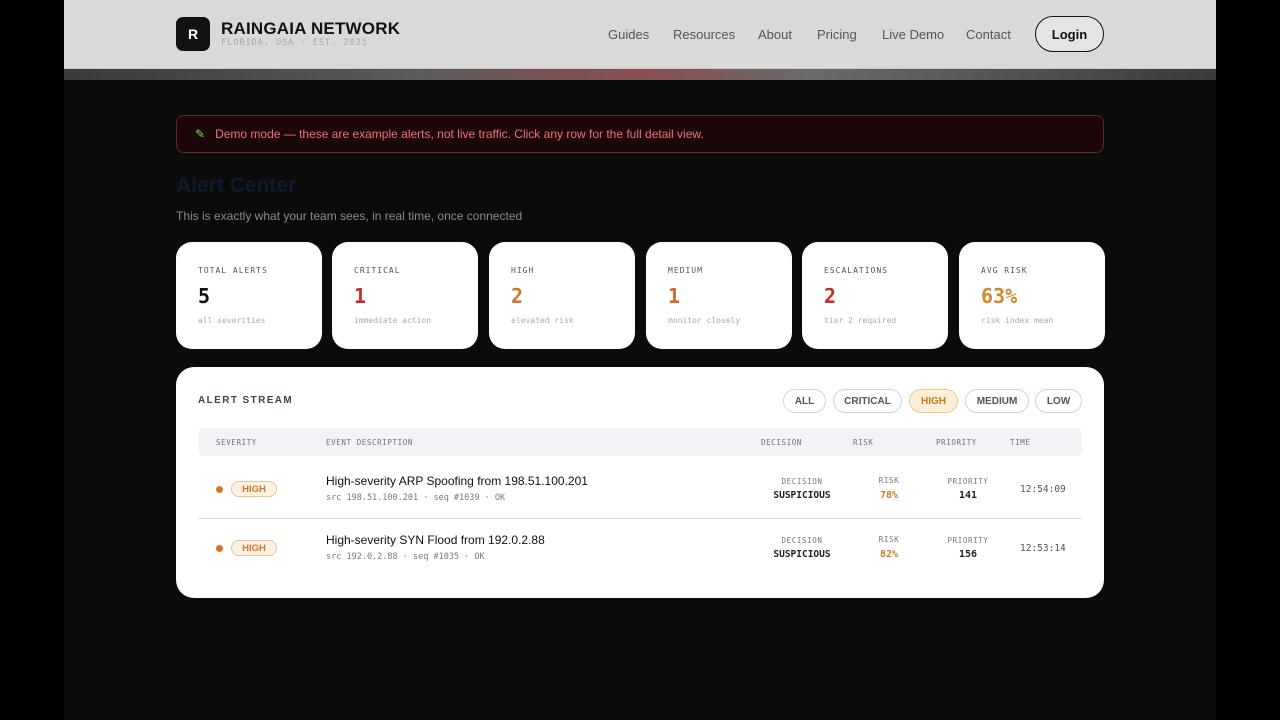  Describe the element at coordinates (542, 320) in the screenshot. I see `stat-subtext: elevated risk` at that location.